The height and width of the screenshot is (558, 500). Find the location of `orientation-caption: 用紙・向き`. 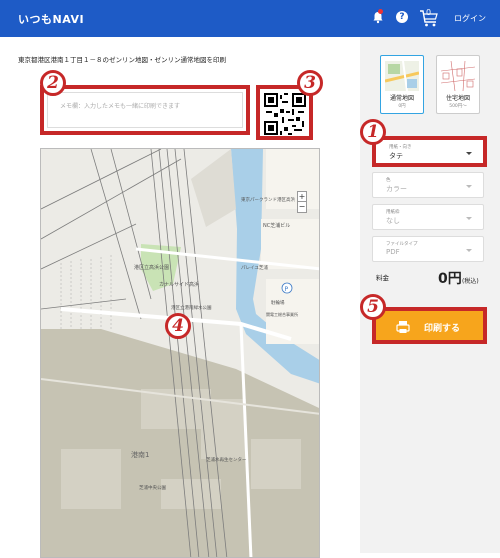

orientation-caption: 用紙・向き is located at coordinates (400, 147).